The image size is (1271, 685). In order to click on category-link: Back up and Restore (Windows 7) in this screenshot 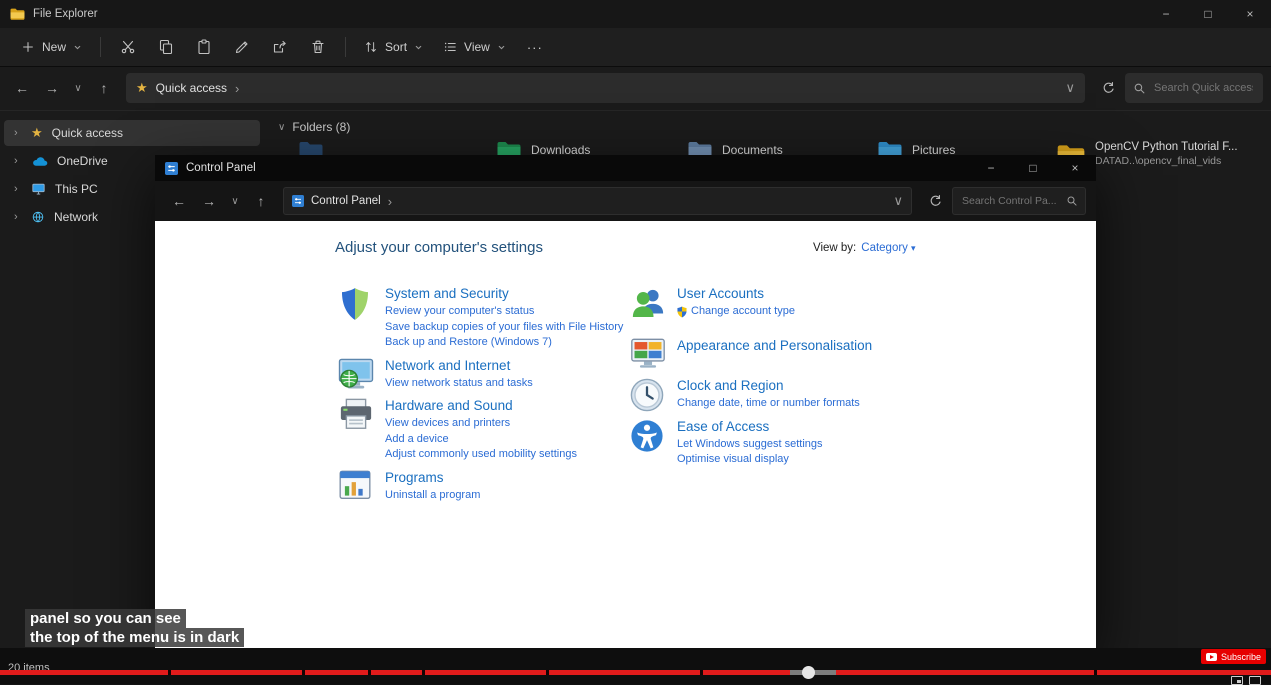, I will do `click(504, 343)`.